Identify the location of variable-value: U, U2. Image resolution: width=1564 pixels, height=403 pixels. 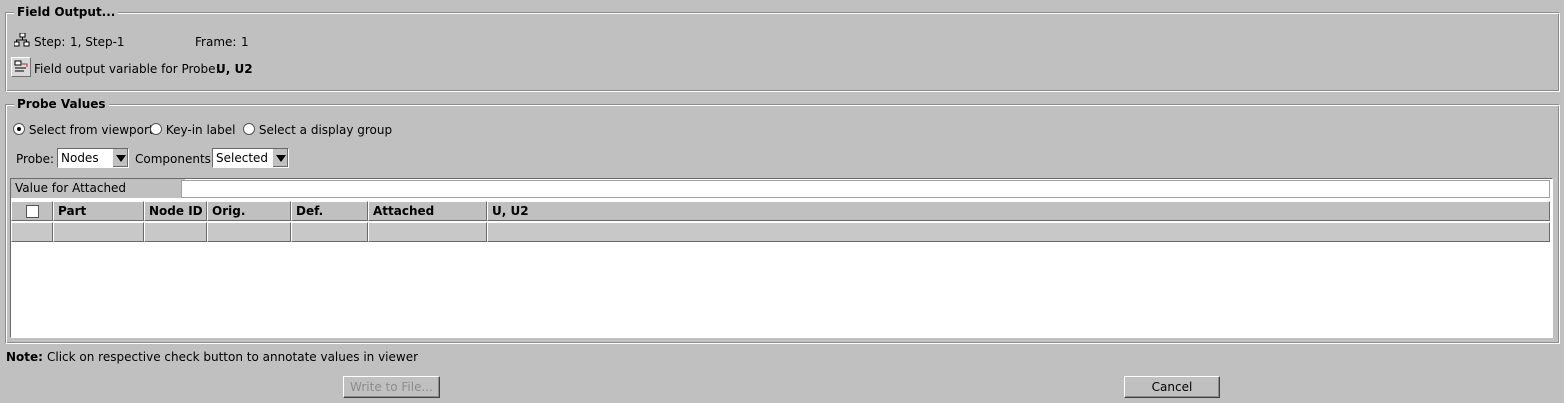
(234, 69).